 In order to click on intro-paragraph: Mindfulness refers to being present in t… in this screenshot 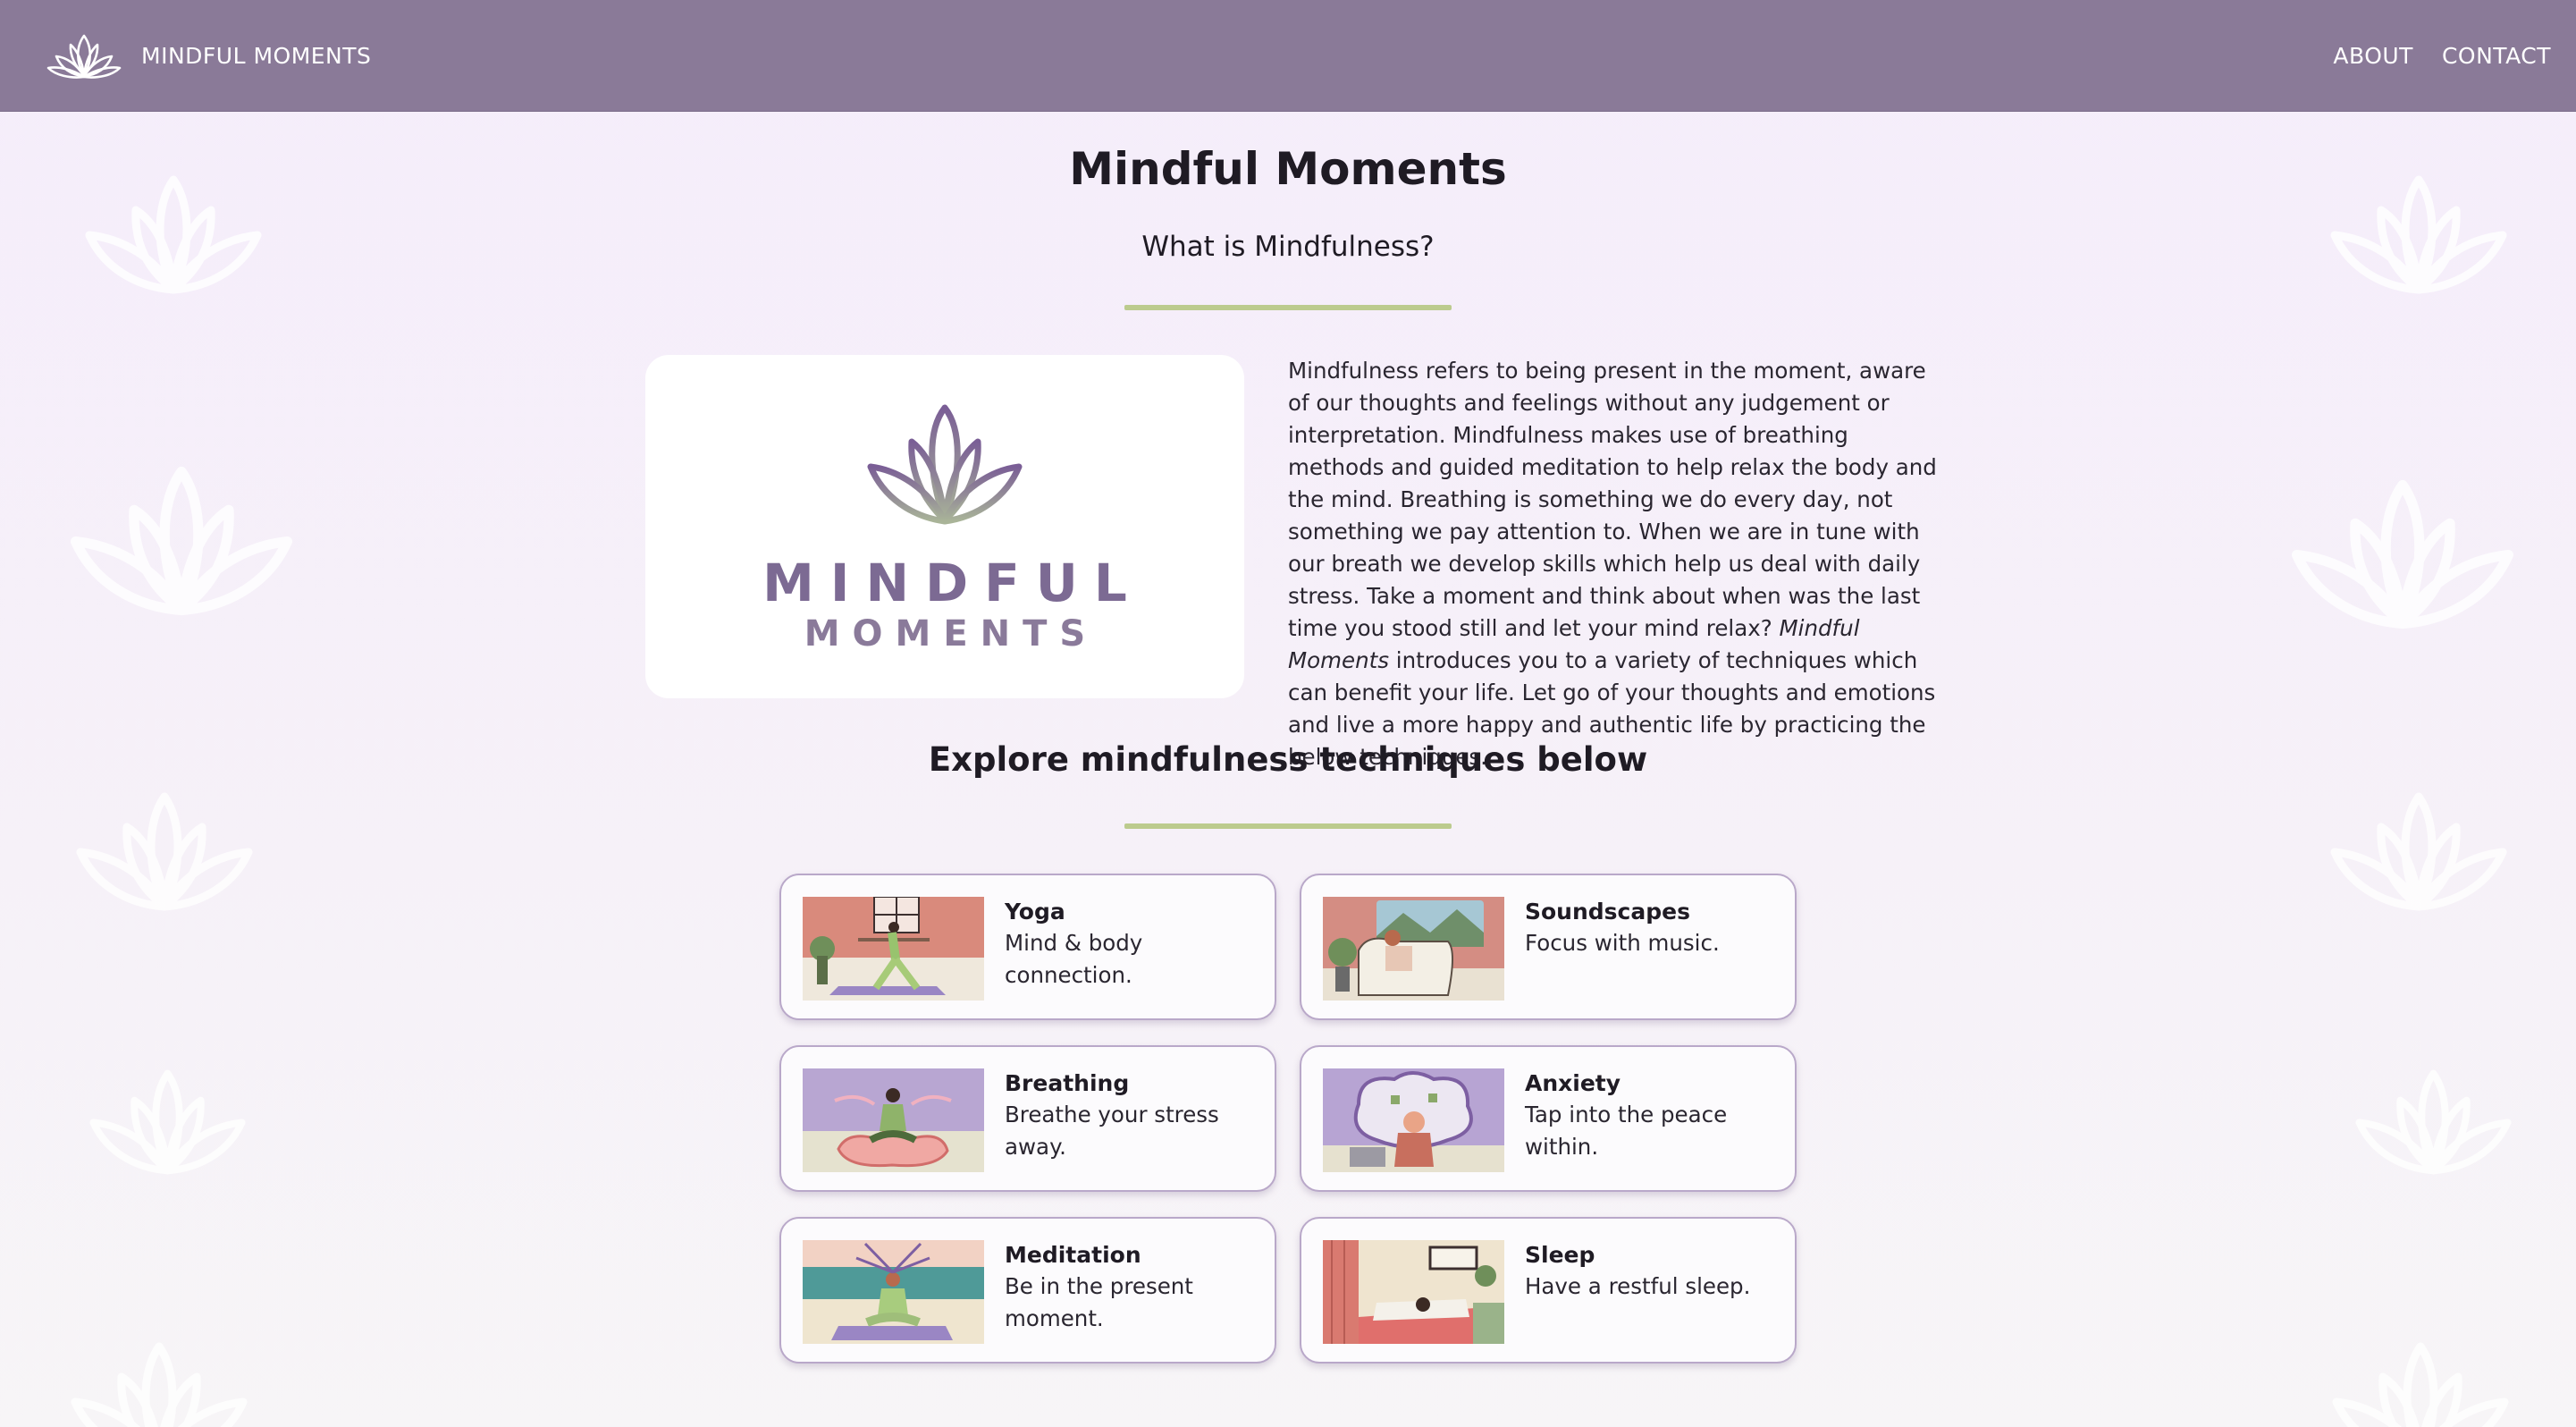, I will do `click(1614, 564)`.